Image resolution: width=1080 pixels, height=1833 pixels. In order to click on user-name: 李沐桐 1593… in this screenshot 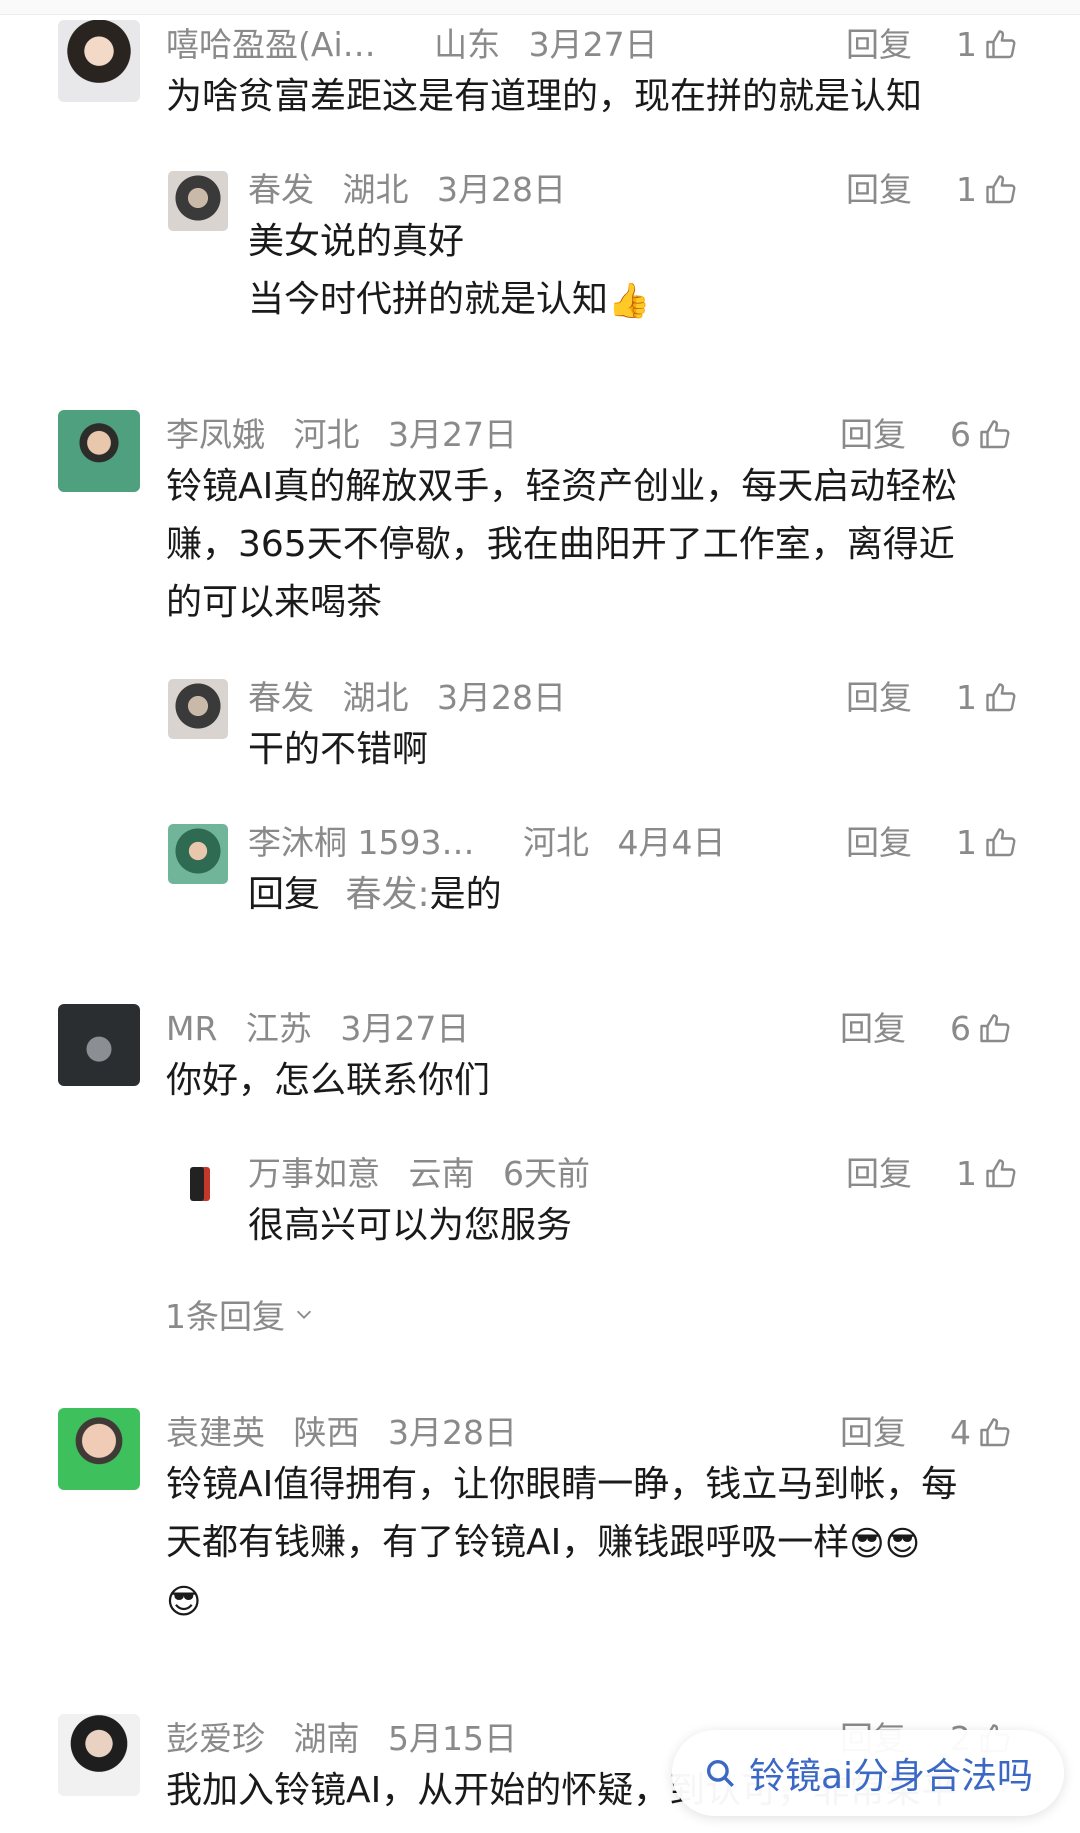, I will do `click(361, 842)`.